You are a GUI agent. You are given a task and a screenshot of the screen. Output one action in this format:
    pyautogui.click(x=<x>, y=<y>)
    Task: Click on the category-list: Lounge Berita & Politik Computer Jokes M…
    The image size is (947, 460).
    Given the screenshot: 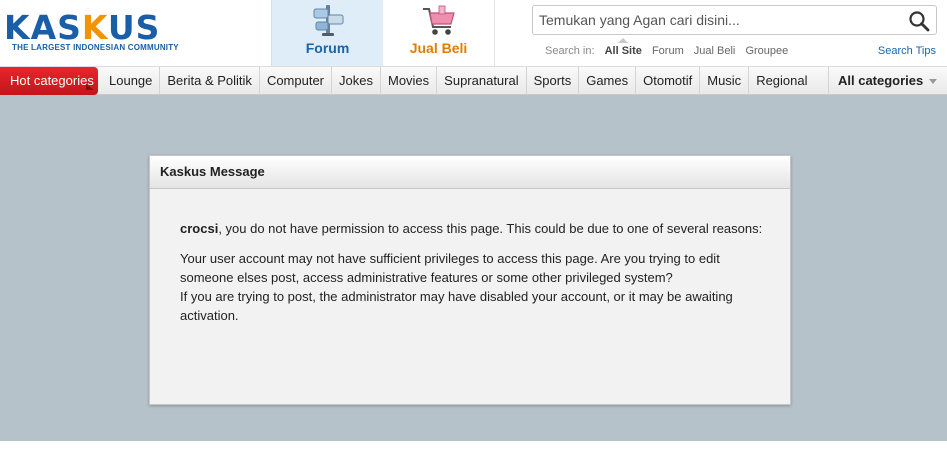 What is the action you would take?
    pyautogui.click(x=458, y=81)
    